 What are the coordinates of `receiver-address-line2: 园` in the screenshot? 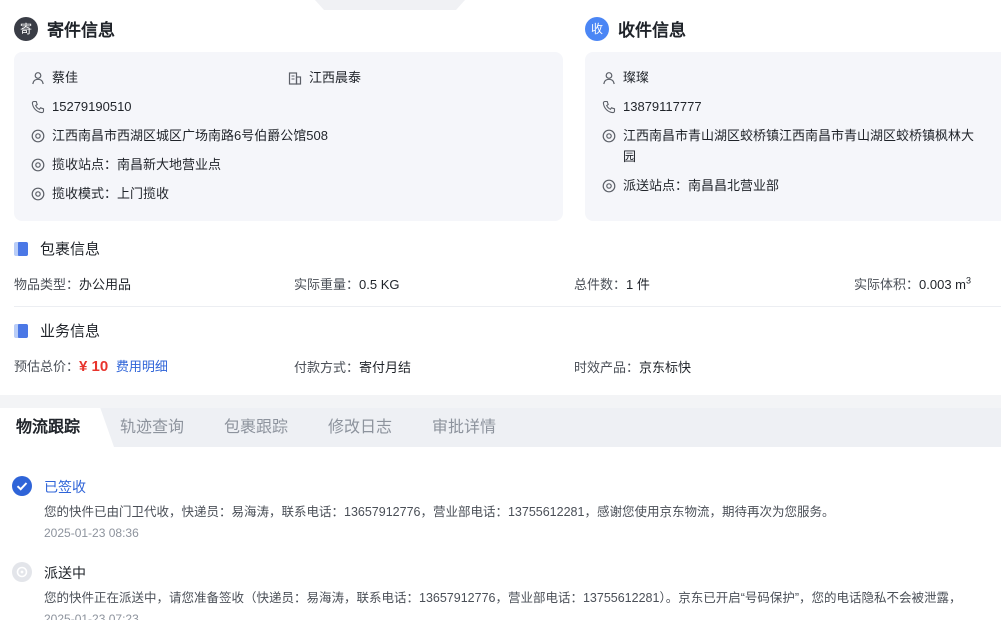 It's located at (630, 156).